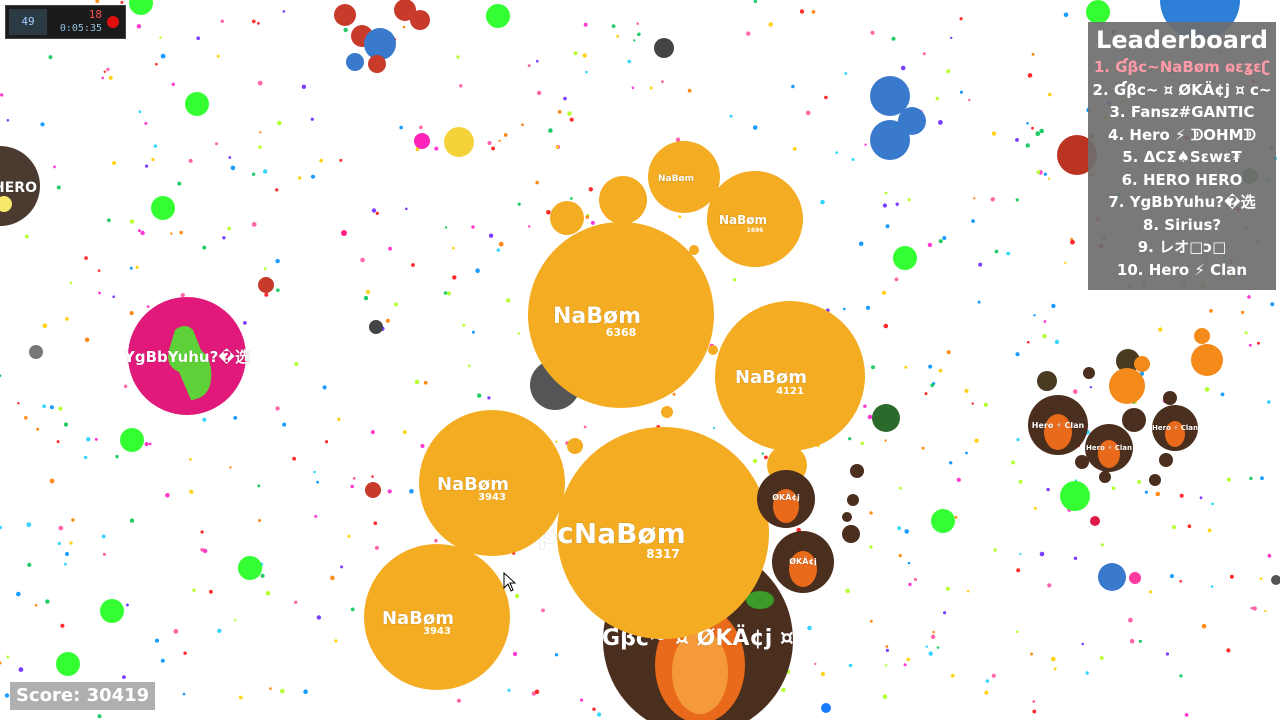 This screenshot has width=1280, height=720. Describe the element at coordinates (1198, 269) in the screenshot. I see `leaderboard-name: Hero ⚡ Clan` at that location.